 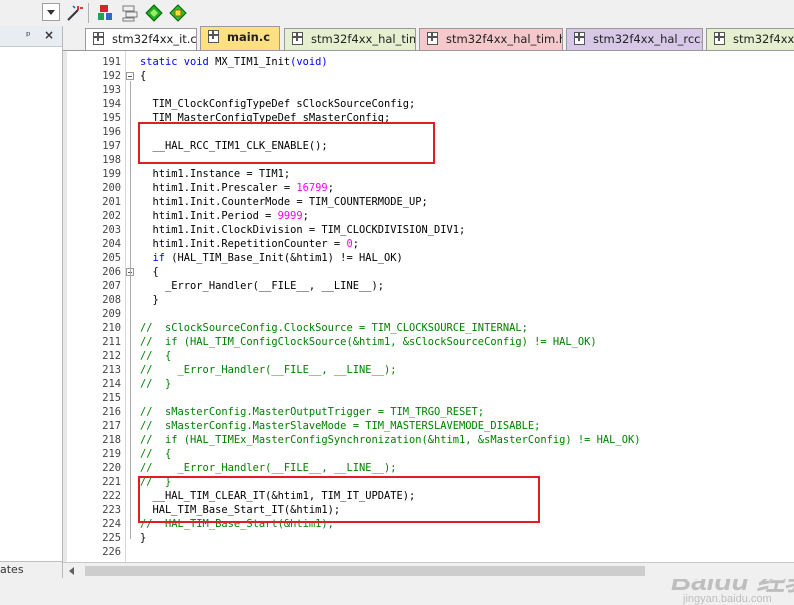 What do you see at coordinates (428, 314) in the screenshot?
I see `code-line: 209` at bounding box center [428, 314].